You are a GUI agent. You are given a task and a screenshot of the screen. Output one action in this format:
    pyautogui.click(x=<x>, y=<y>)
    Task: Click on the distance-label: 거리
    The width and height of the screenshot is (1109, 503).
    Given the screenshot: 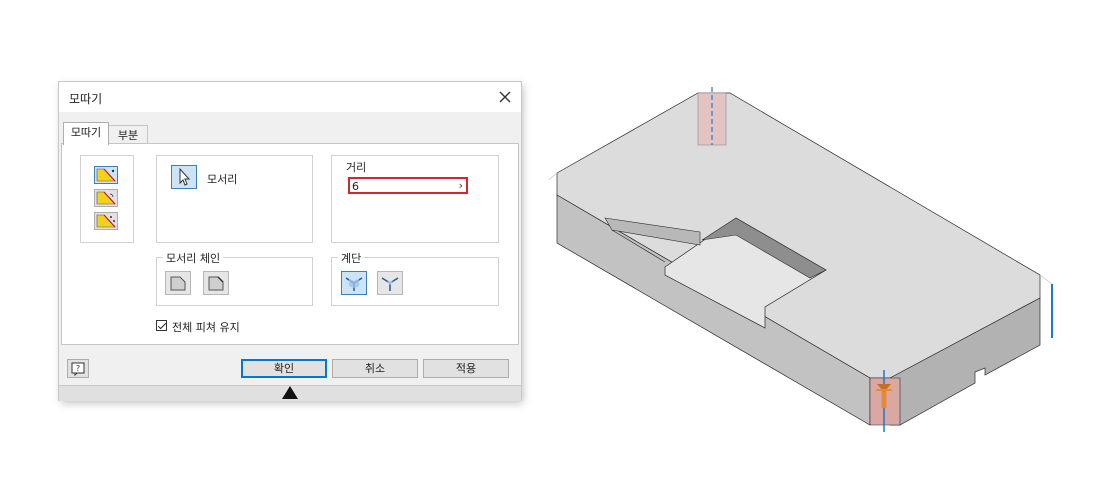 What is the action you would take?
    pyautogui.click(x=356, y=167)
    